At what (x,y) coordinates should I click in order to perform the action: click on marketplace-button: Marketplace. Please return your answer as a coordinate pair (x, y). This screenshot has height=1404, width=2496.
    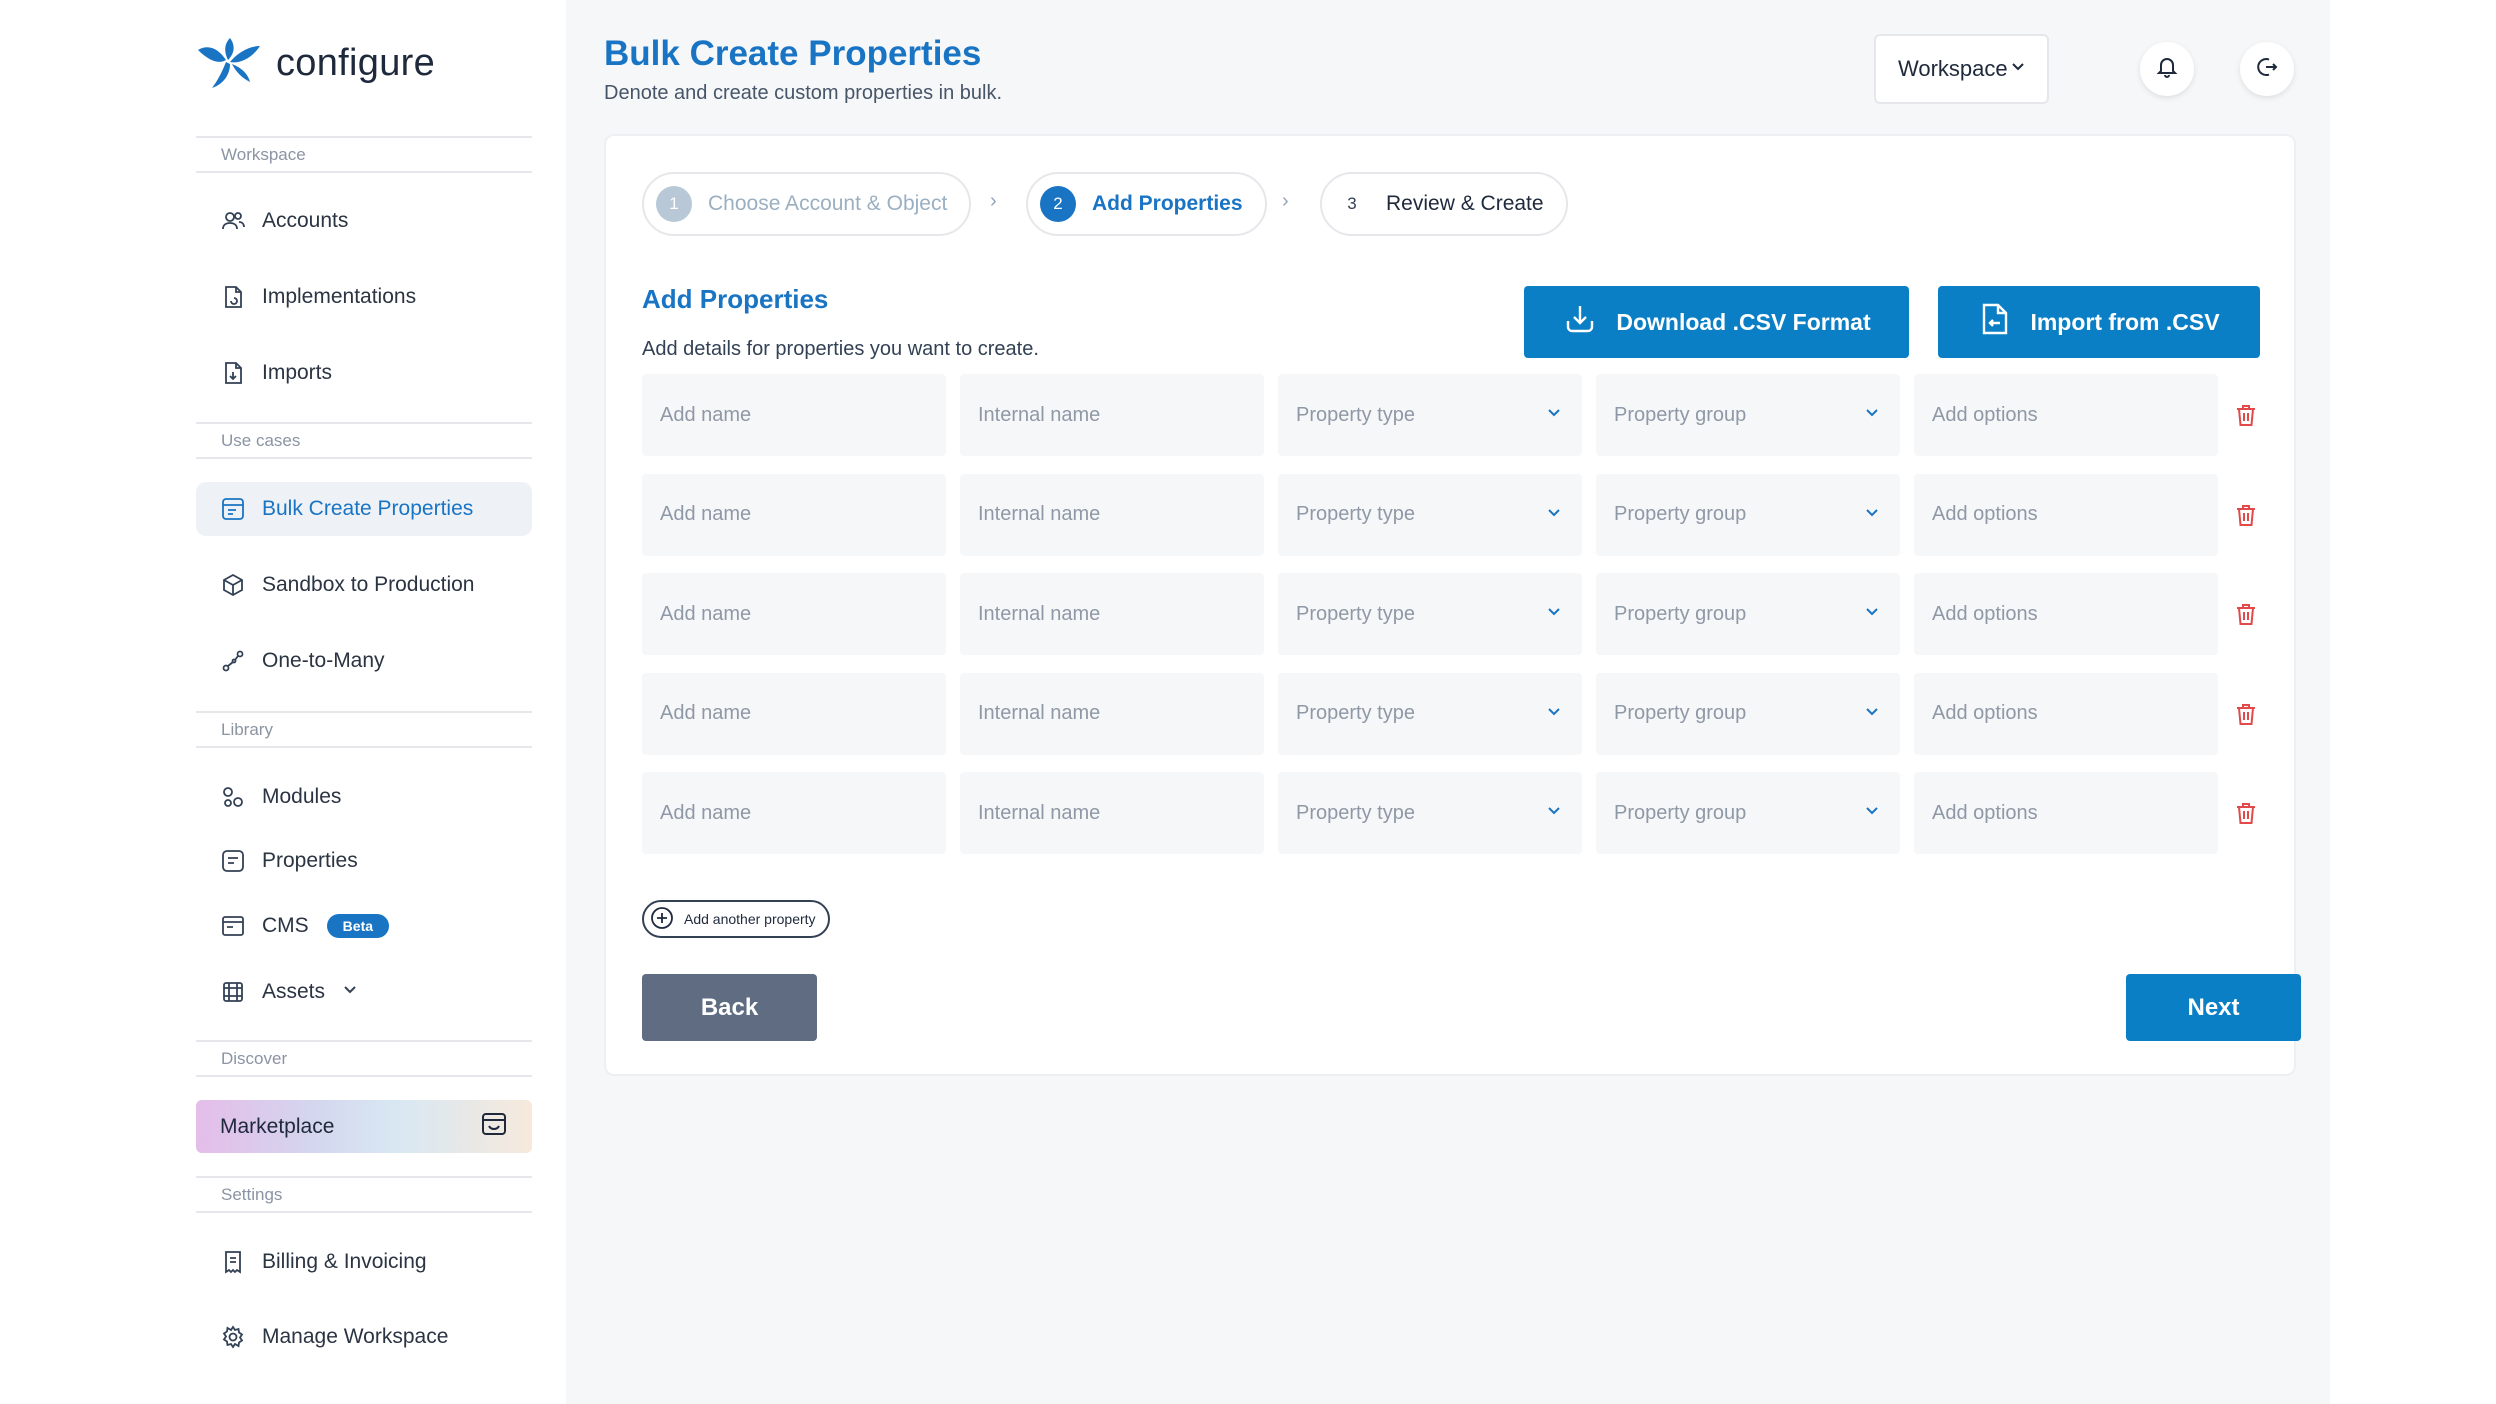
    Looking at the image, I should click on (364, 1126).